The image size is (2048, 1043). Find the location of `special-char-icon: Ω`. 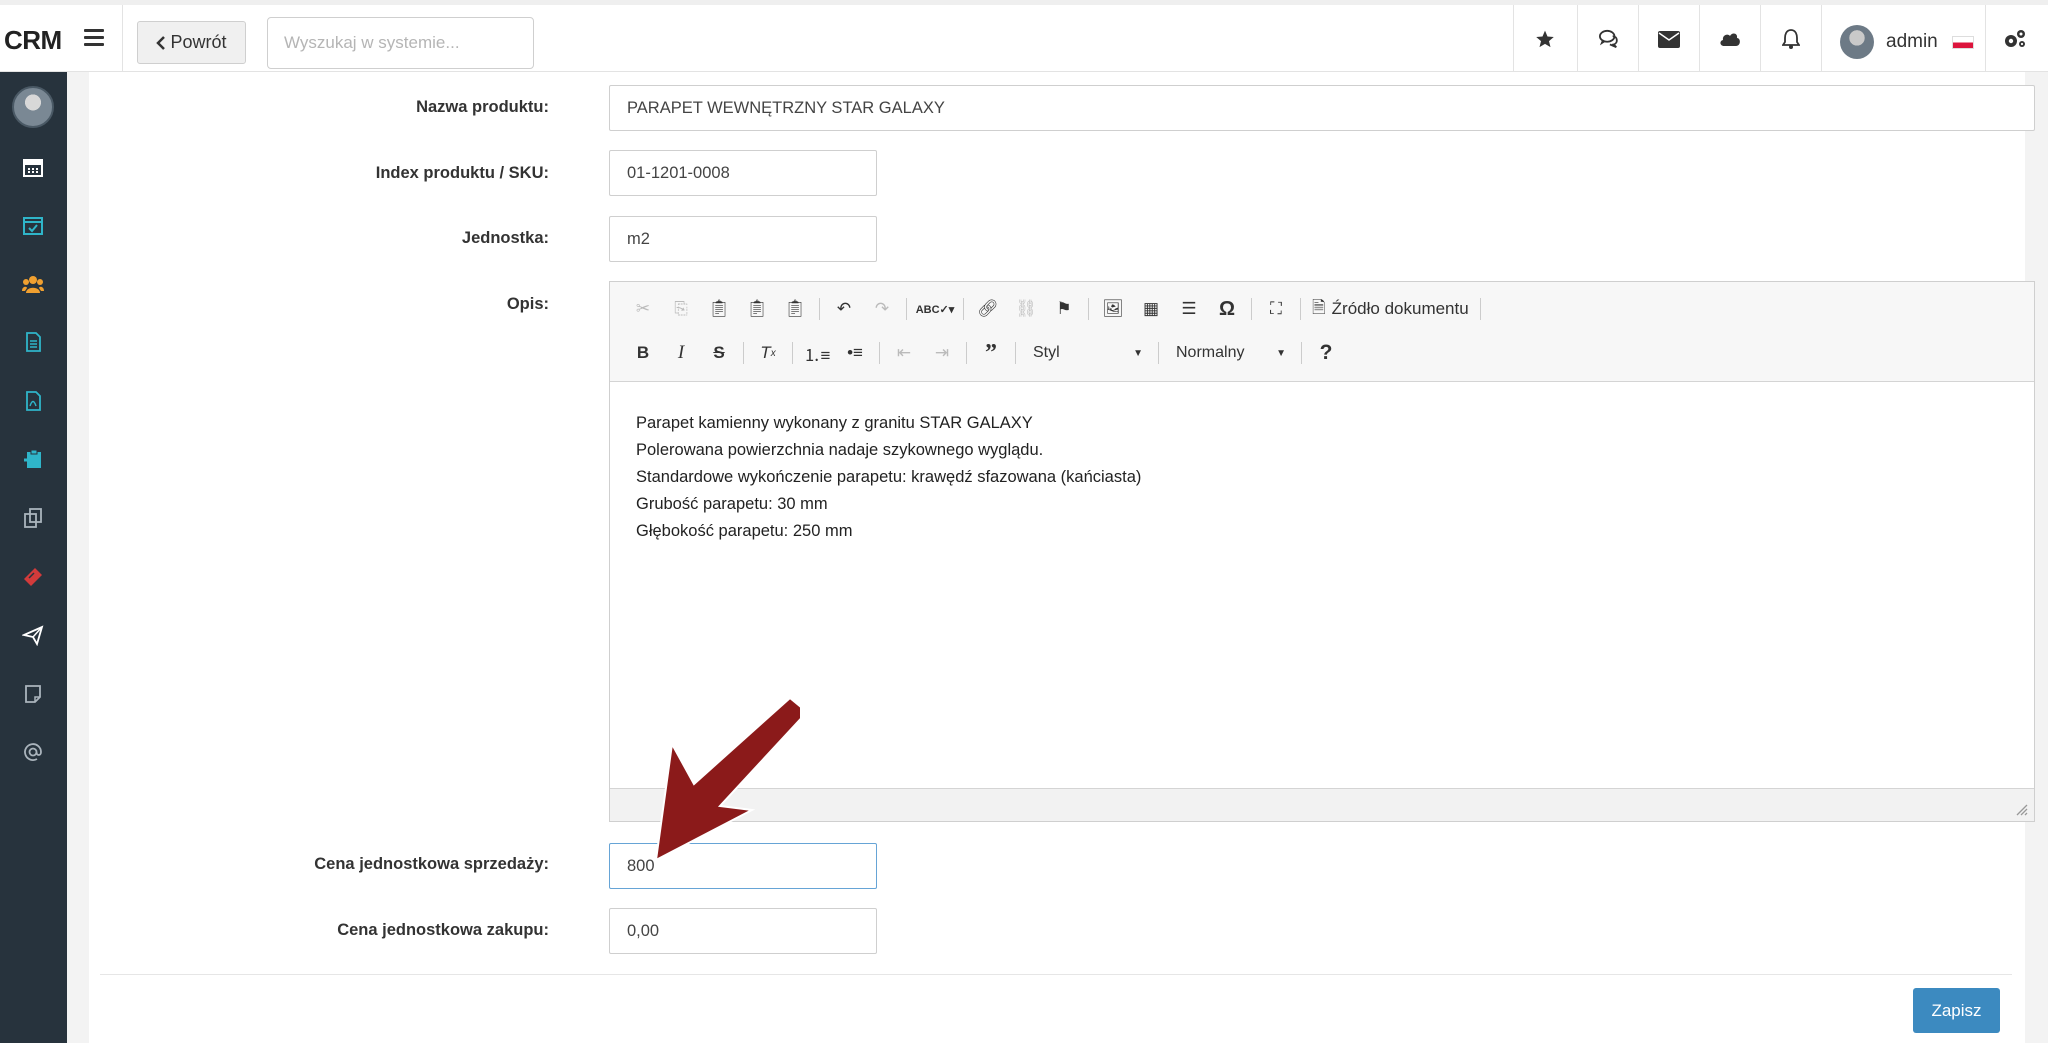

special-char-icon: Ω is located at coordinates (1227, 309).